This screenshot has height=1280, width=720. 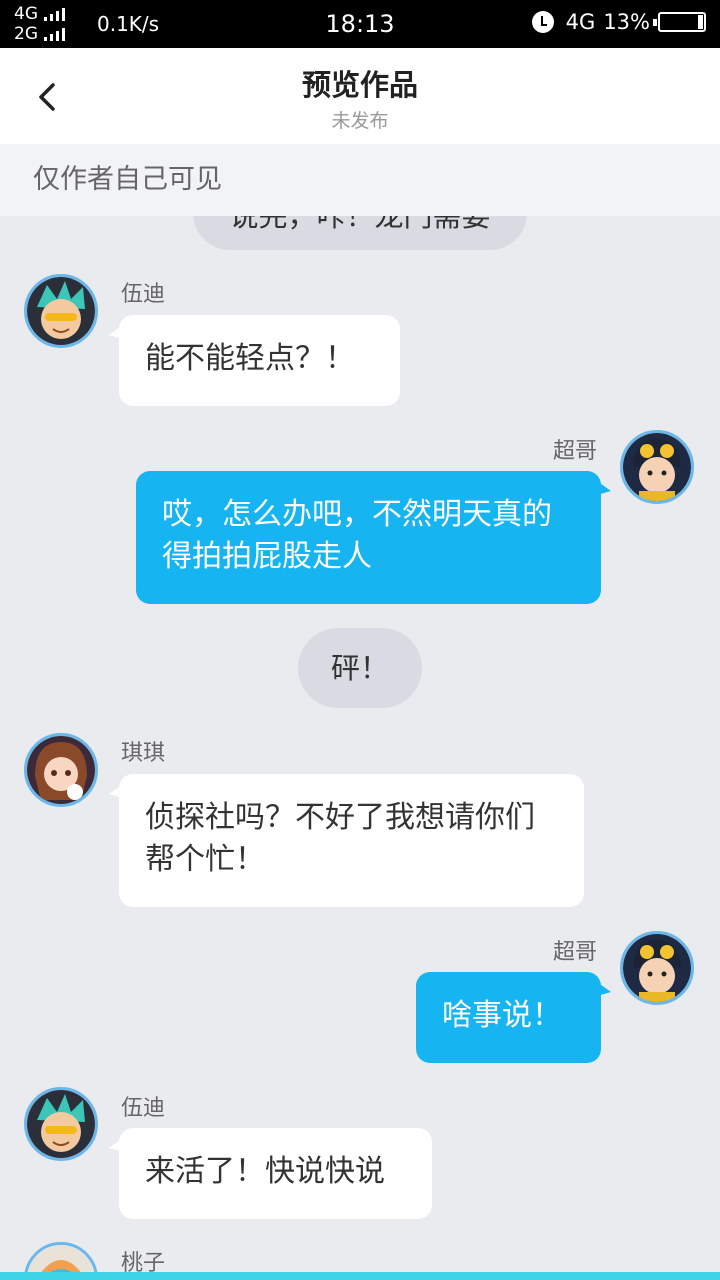 I want to click on page-subtitle: 未发布, so click(x=360, y=121).